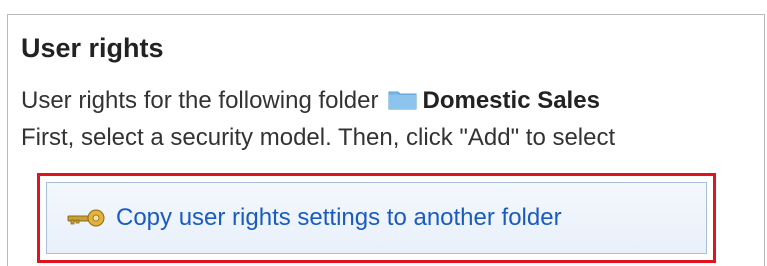 The width and height of the screenshot is (767, 266). I want to click on folder-name: Domestic Sales, so click(511, 100).